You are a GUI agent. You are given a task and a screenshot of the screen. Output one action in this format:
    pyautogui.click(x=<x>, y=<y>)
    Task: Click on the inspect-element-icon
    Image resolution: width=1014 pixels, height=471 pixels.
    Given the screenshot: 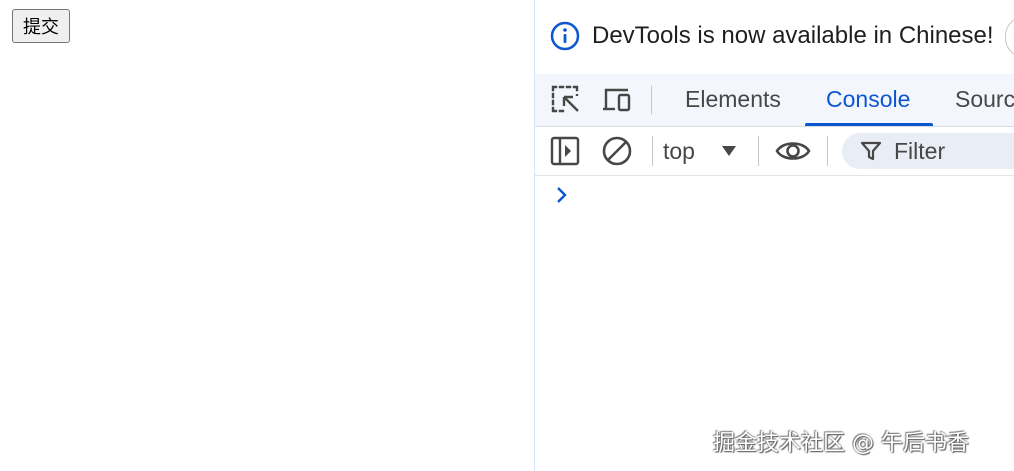 What is the action you would take?
    pyautogui.click(x=566, y=100)
    